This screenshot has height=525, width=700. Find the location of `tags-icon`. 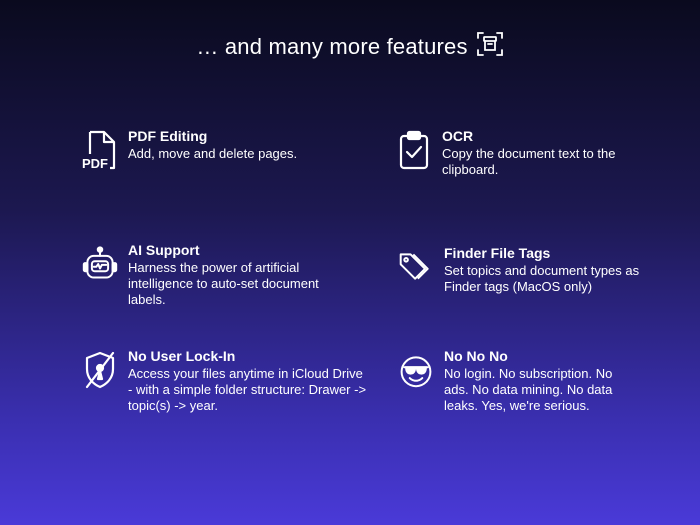

tags-icon is located at coordinates (416, 267).